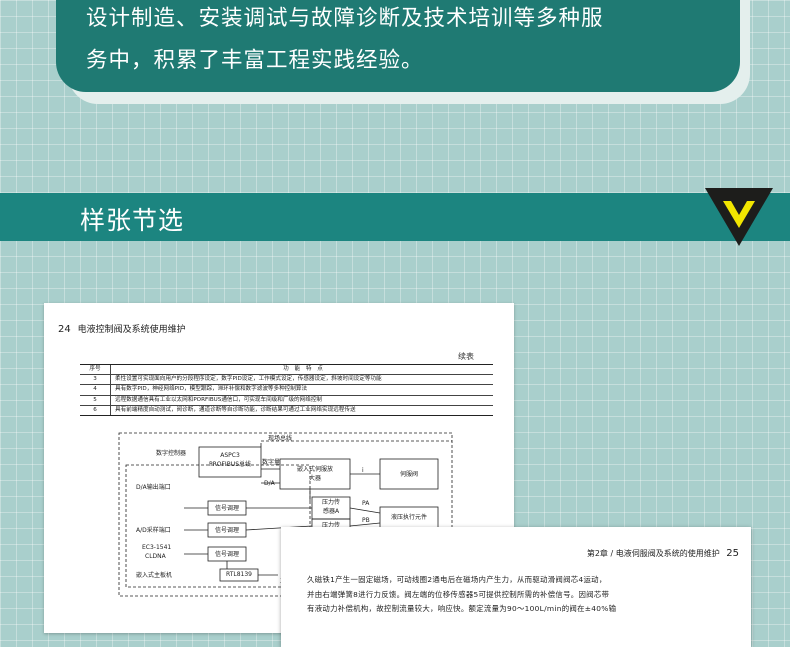 This screenshot has width=790, height=647. What do you see at coordinates (157, 547) in the screenshot?
I see `label-ec3: EC3-1541` at bounding box center [157, 547].